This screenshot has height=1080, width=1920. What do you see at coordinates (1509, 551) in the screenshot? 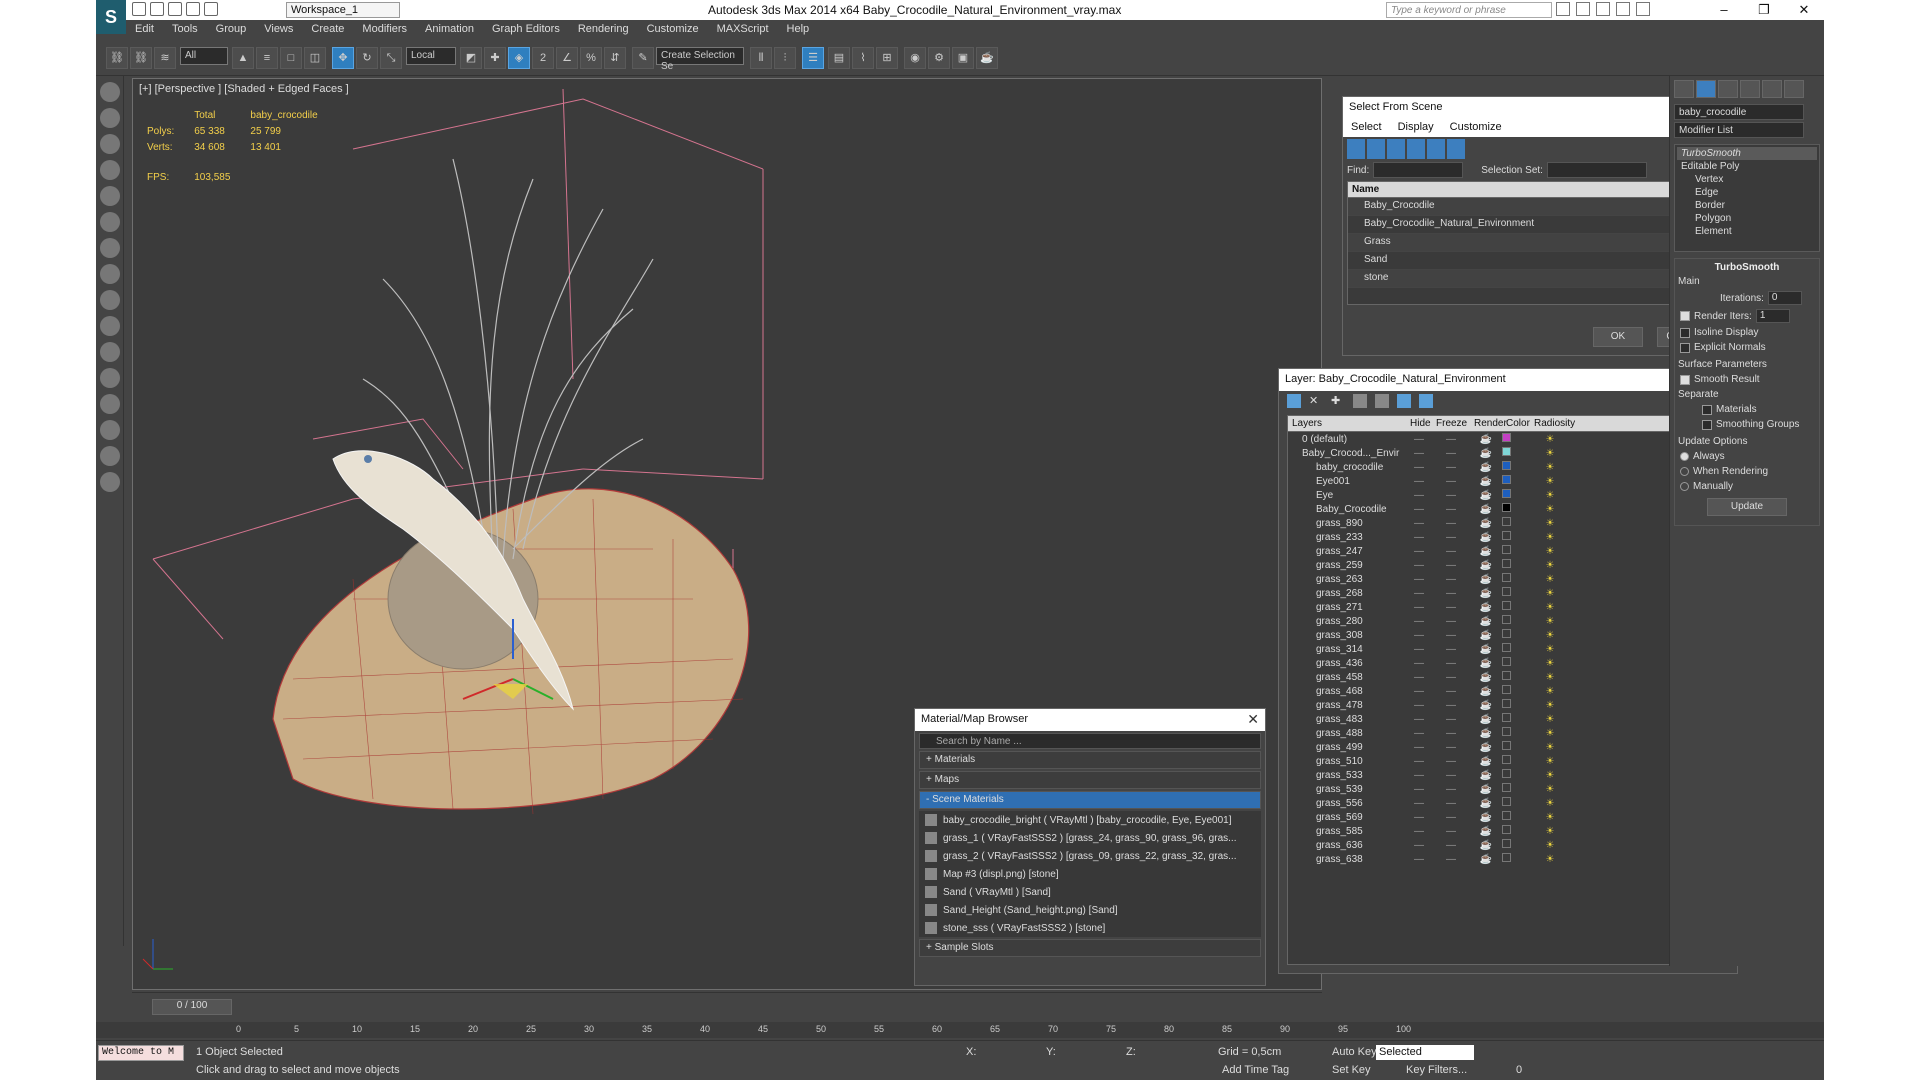
I see `table-row: grass_247— — ☕ ☀` at bounding box center [1509, 551].